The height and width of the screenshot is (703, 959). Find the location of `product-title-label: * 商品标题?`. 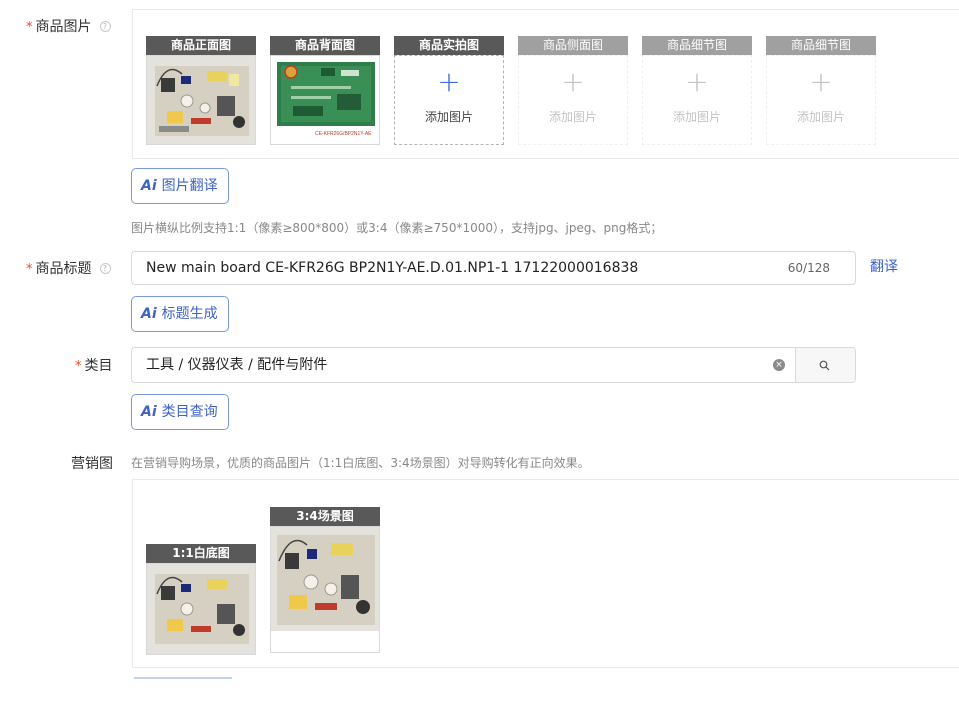

product-title-label: * 商品标题? is located at coordinates (68, 268).